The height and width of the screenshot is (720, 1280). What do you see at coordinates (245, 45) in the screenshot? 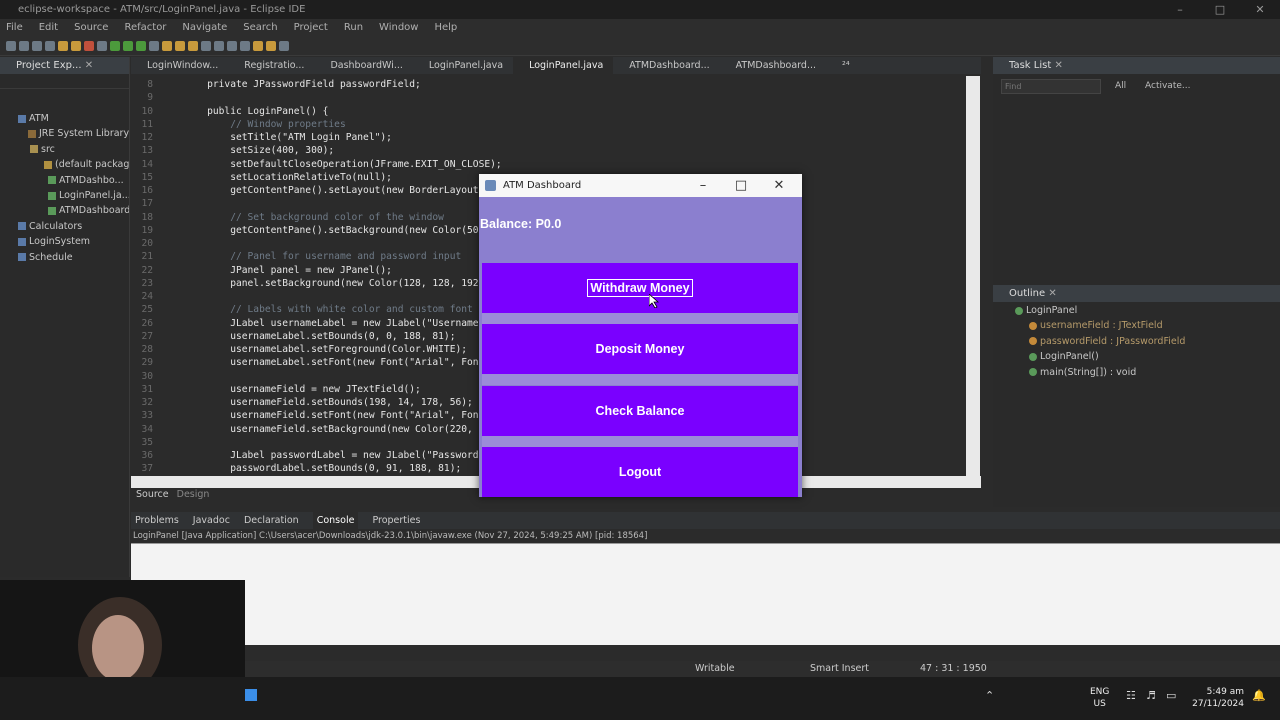
I see `prev-annotation-icon` at bounding box center [245, 45].